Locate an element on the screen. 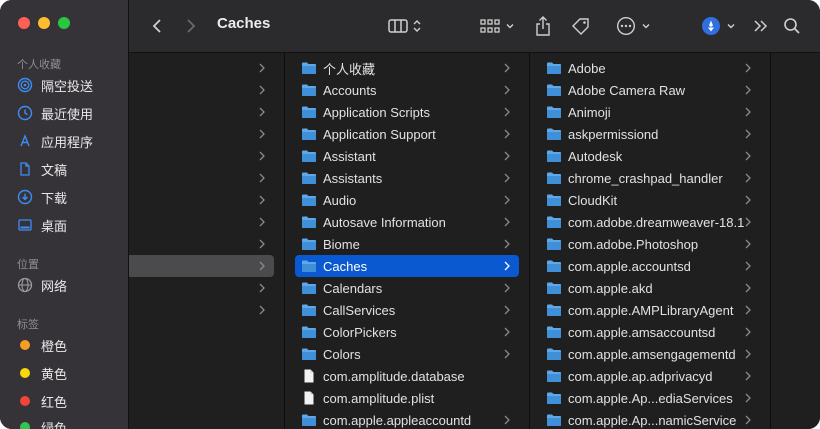  document-icon is located at coordinates (309, 398).